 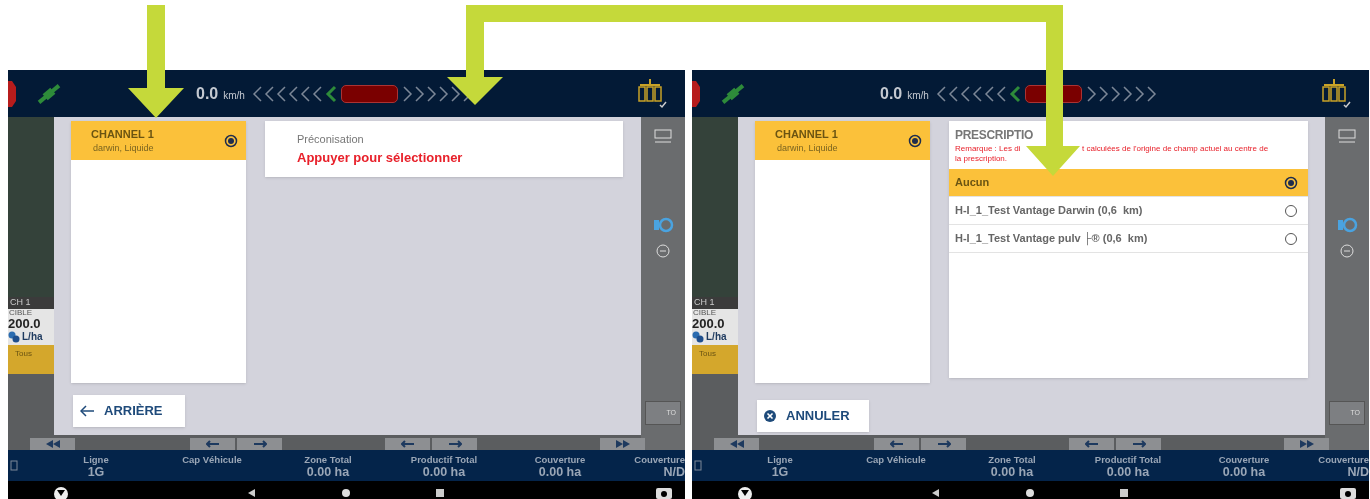 What do you see at coordinates (981, 159) in the screenshot?
I see `remark-text: la prescription.` at bounding box center [981, 159].